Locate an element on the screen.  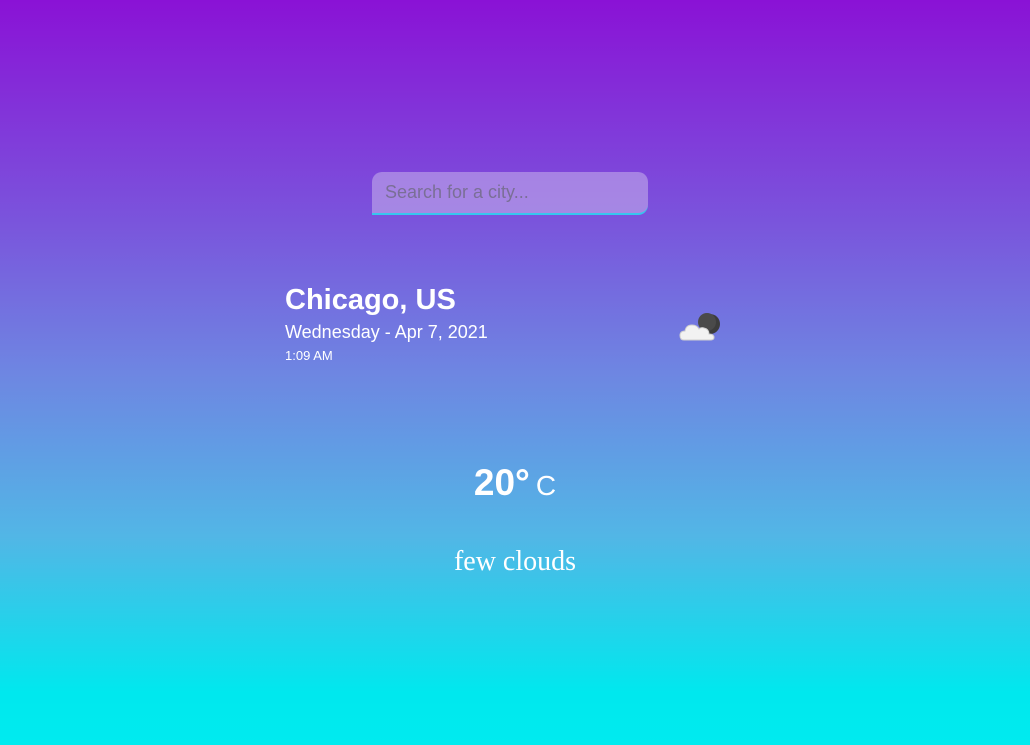
weather-description: few clouds is located at coordinates (515, 561).